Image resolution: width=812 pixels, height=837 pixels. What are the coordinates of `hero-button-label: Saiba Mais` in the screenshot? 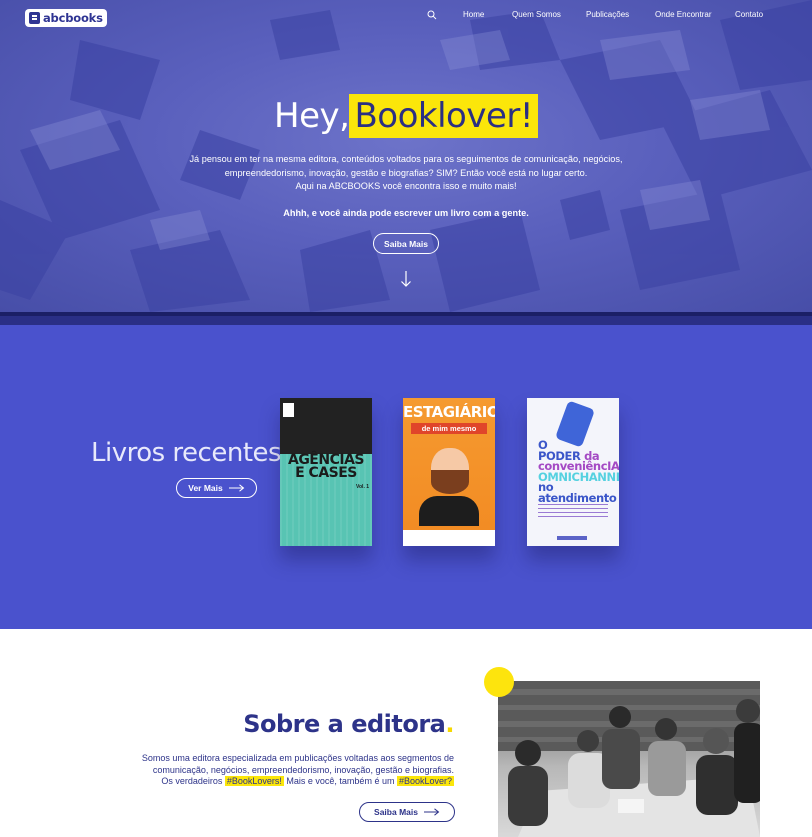 It's located at (406, 243).